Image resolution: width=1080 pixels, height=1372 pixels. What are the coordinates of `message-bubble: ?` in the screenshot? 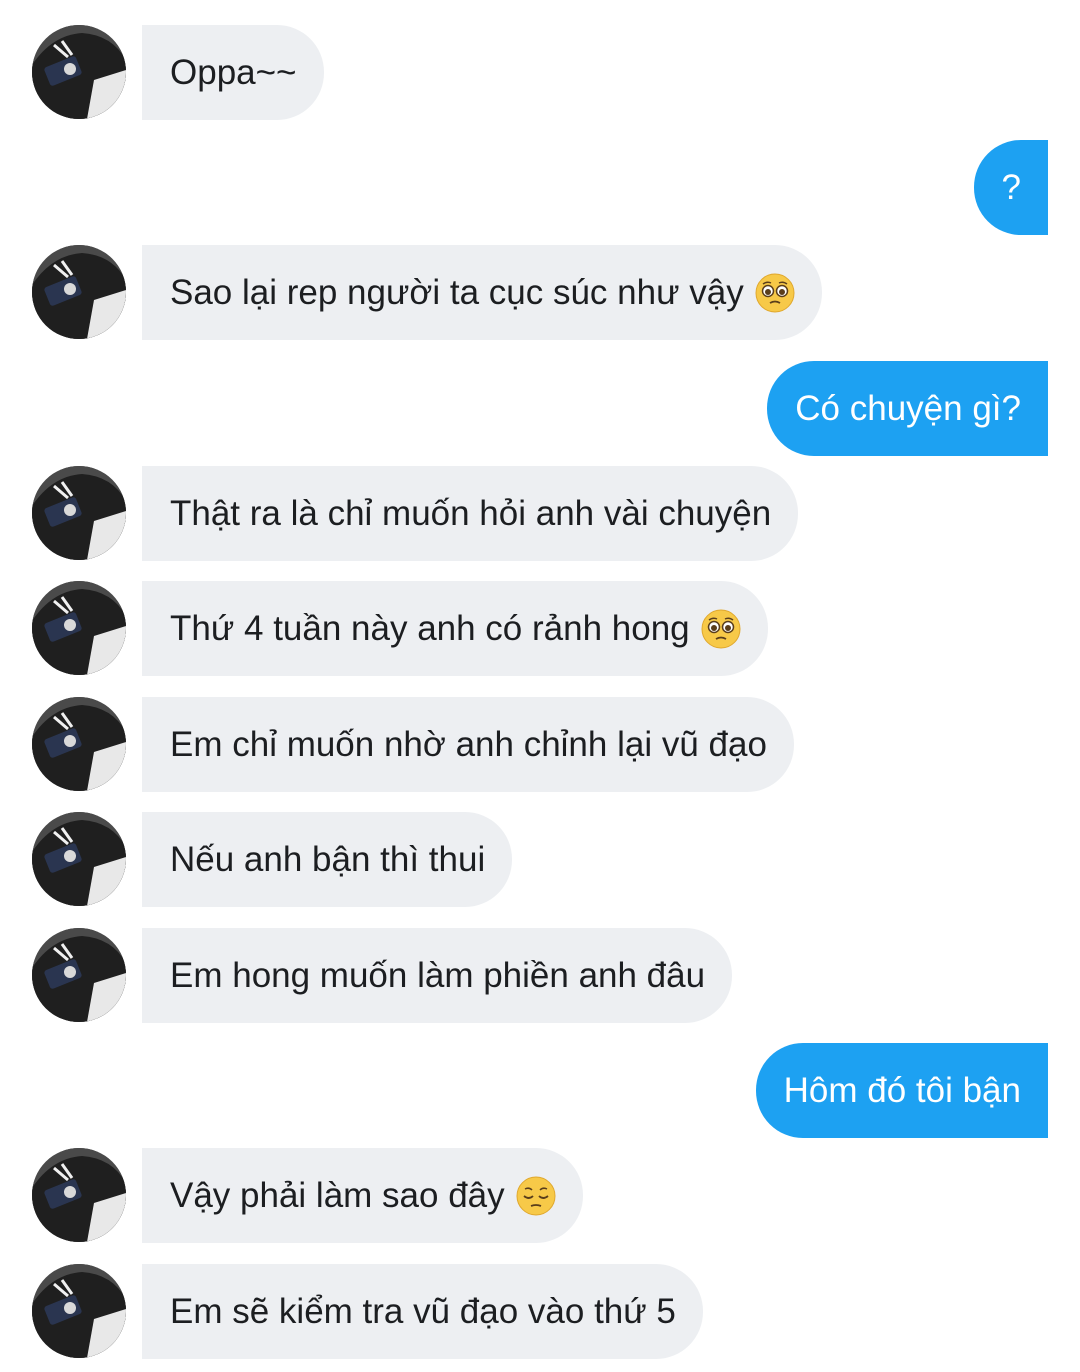 It's located at (1010, 187).